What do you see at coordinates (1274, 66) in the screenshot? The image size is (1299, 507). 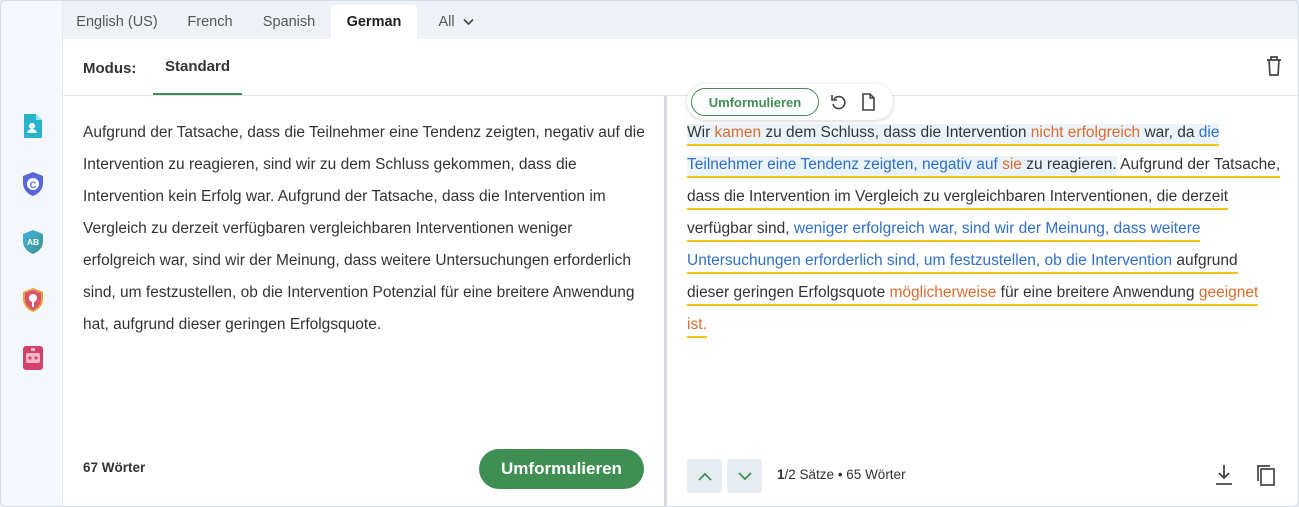 I see `trash-icon` at bounding box center [1274, 66].